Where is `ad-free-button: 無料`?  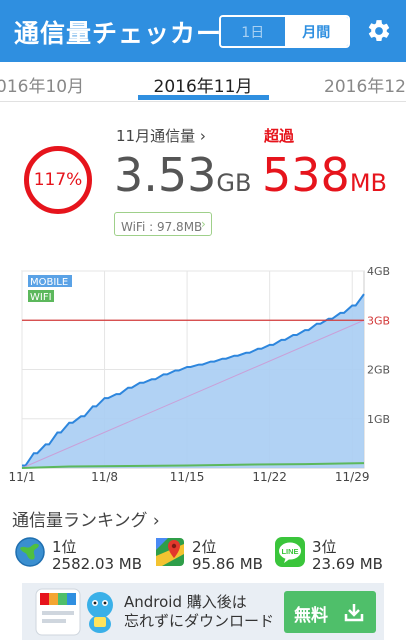 ad-free-button: 無料 is located at coordinates (330, 612).